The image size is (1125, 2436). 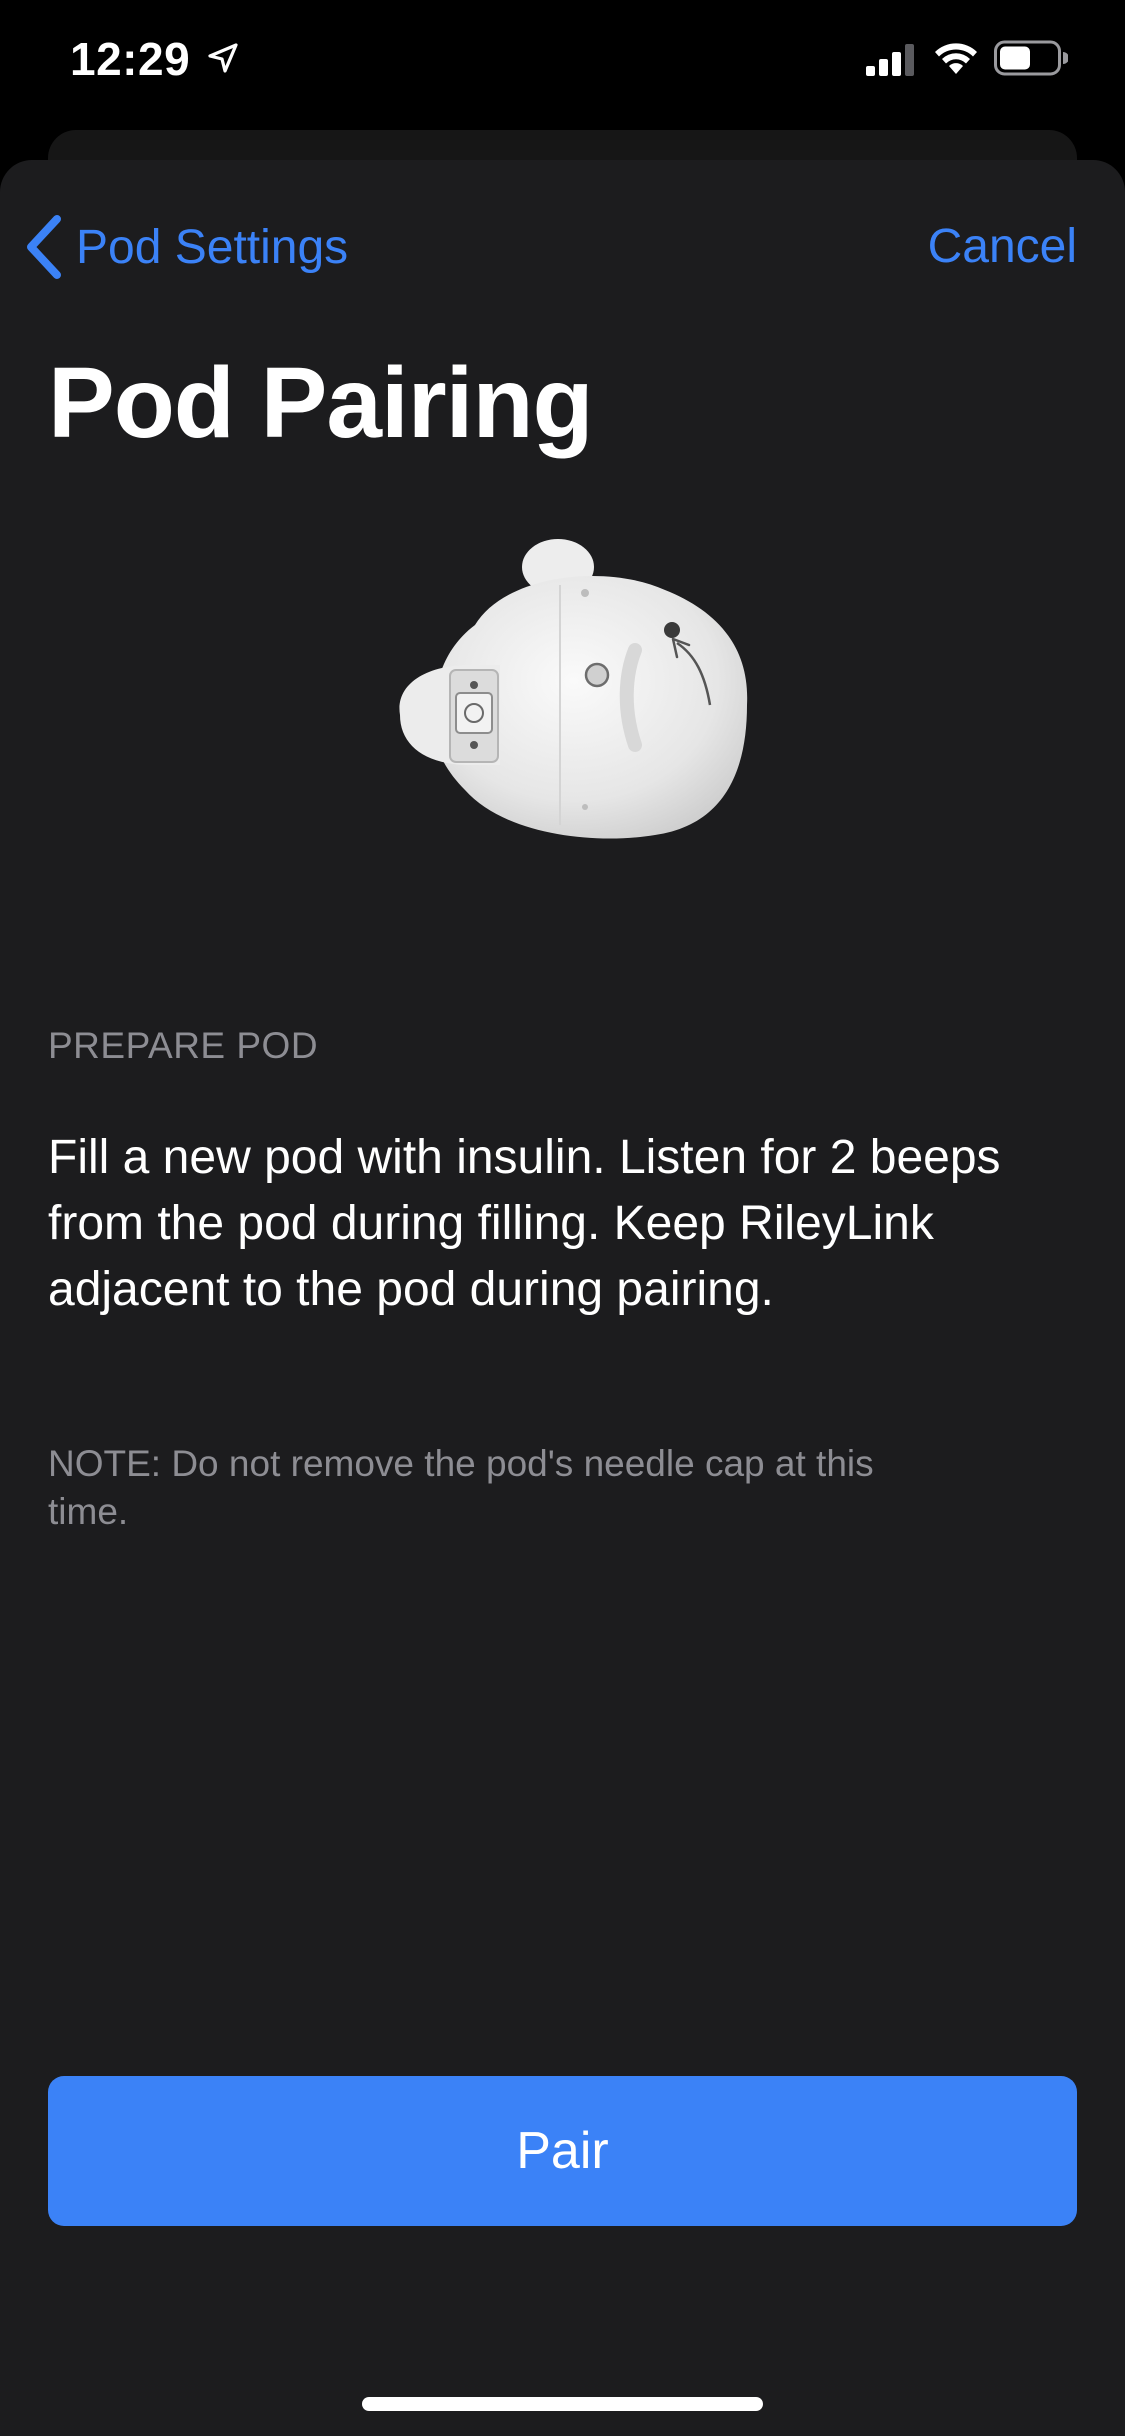 I want to click on status-time: 12:29, so click(x=130, y=59).